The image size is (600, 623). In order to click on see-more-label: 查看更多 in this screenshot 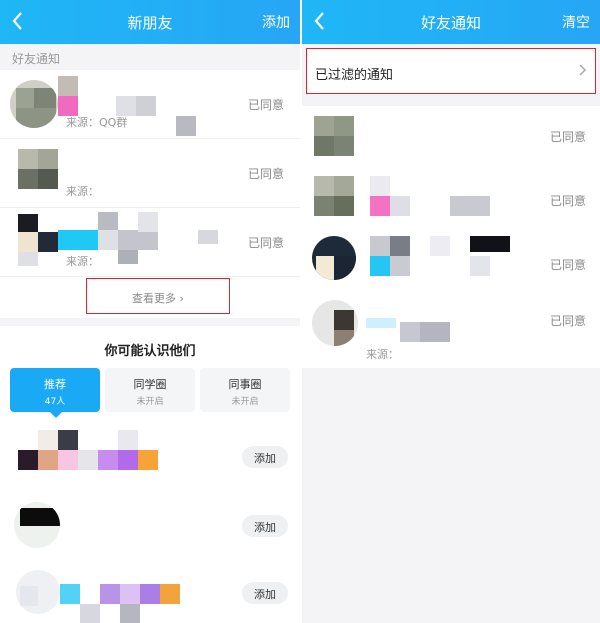, I will do `click(154, 298)`.